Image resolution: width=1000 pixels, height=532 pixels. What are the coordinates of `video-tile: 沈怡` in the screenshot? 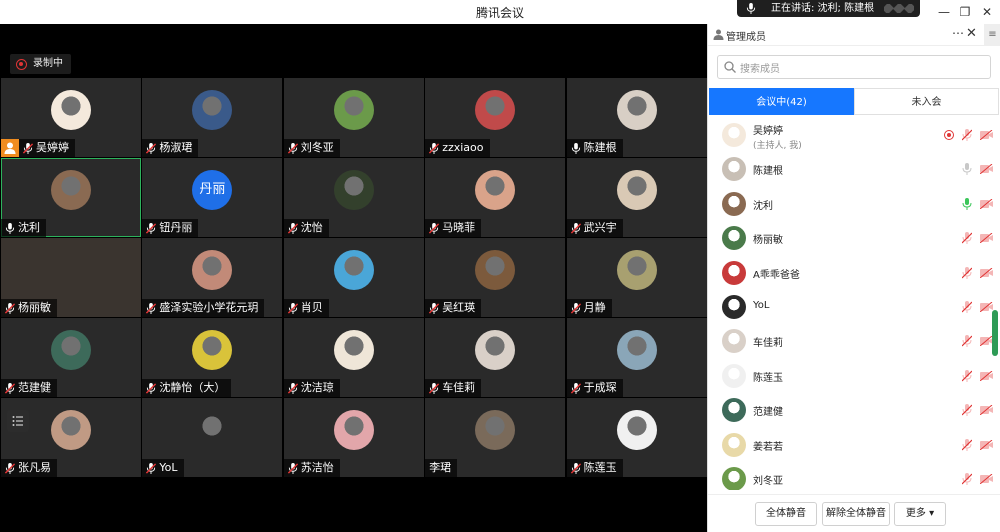 It's located at (353, 197).